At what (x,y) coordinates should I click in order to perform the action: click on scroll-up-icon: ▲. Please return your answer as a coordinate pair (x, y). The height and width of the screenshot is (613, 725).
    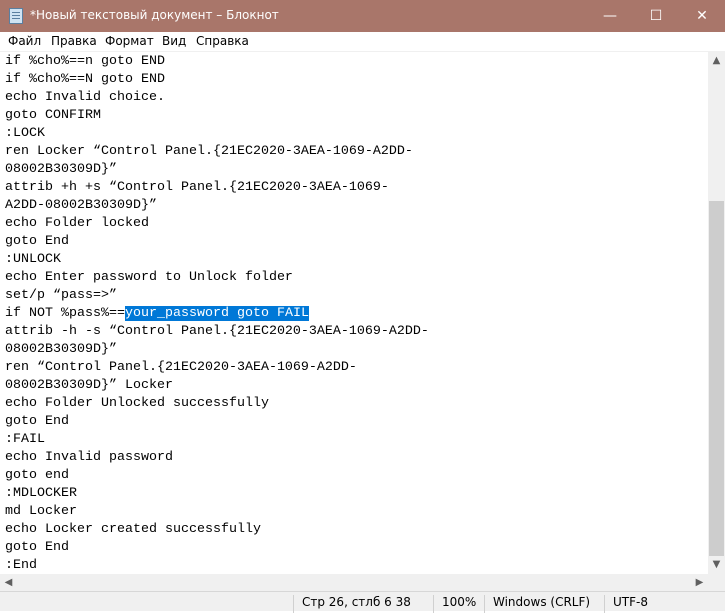
    Looking at the image, I should click on (716, 60).